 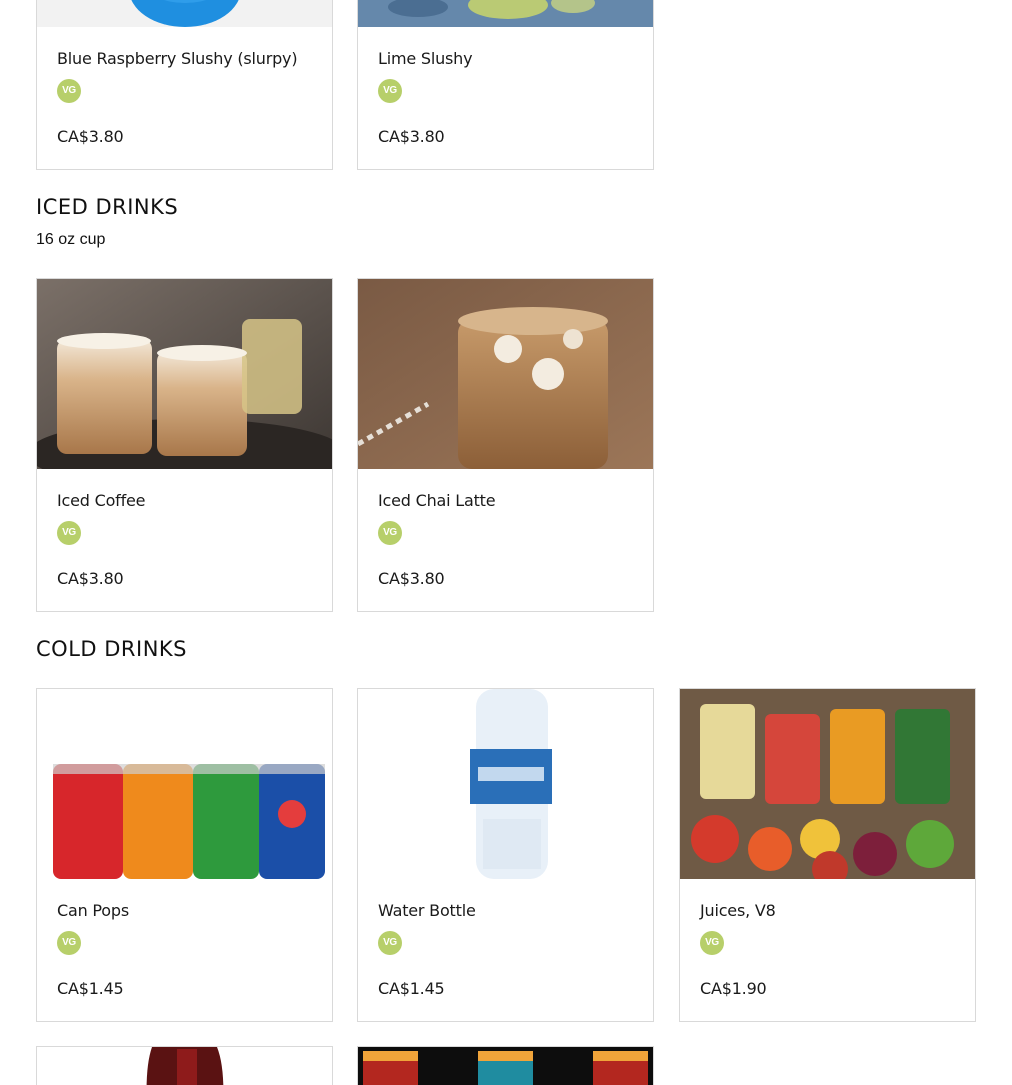 I want to click on menu-item-card: Juices, V8 VG CA$1.90, so click(x=827, y=855).